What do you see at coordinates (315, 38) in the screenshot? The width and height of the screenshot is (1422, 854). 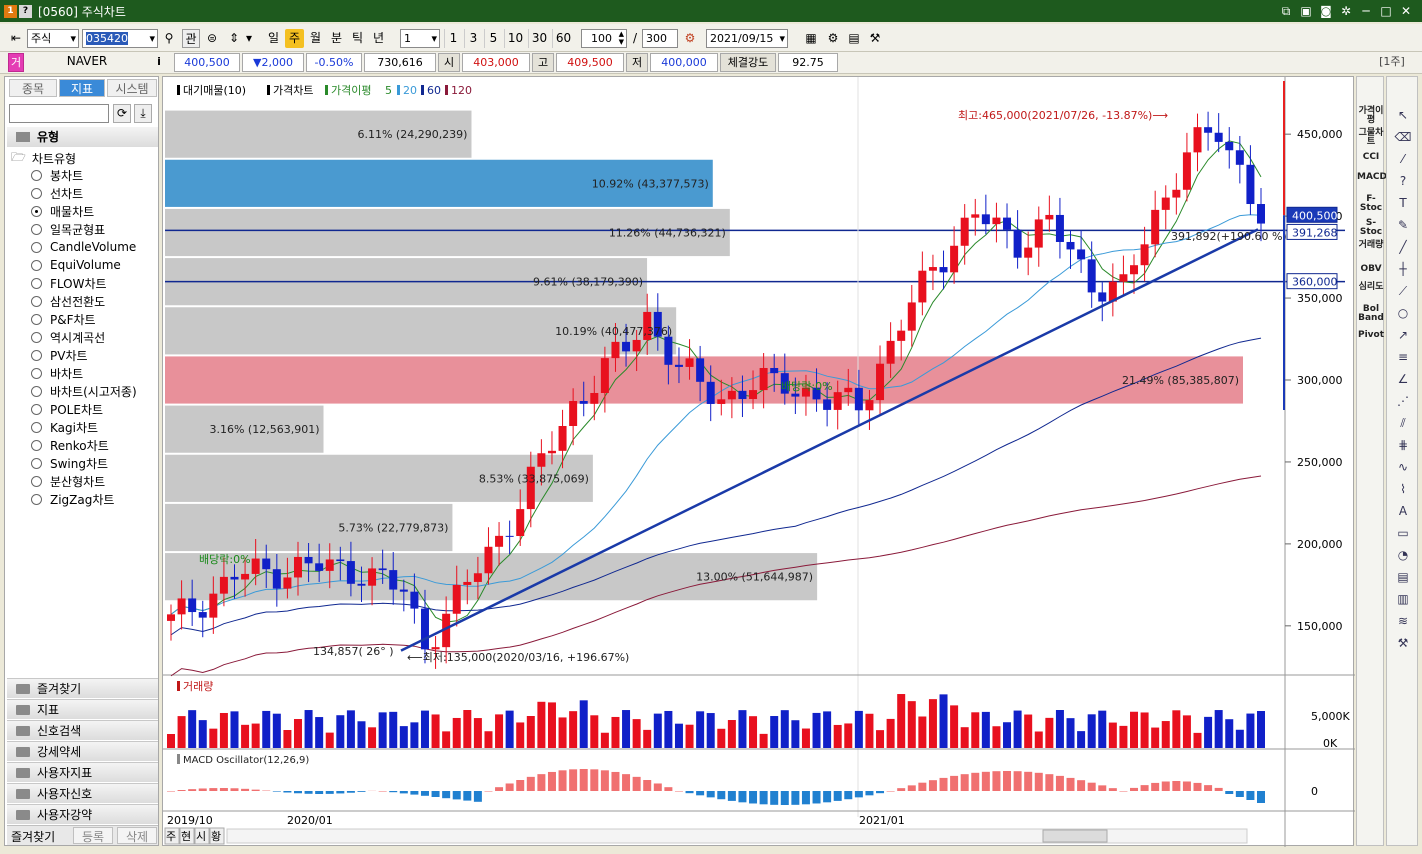 I see `period-button-2: 월` at bounding box center [315, 38].